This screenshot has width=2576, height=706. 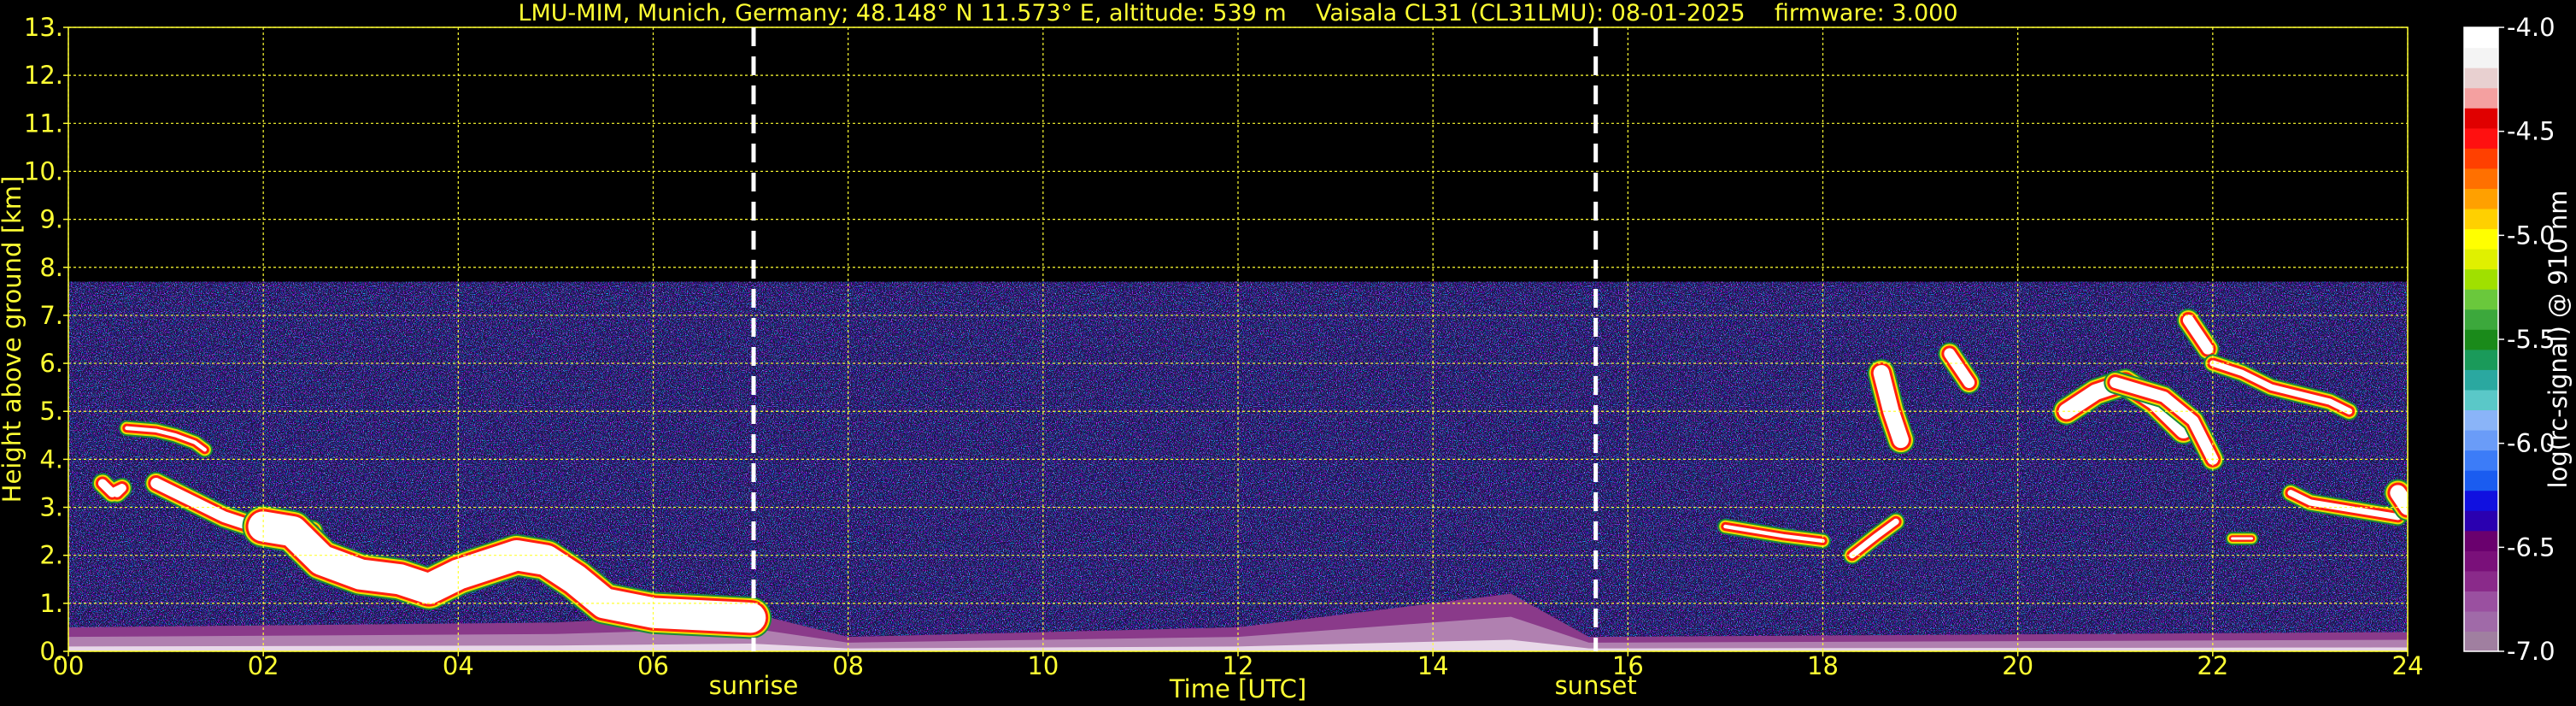 I want to click on colorbar-label: log(rc-signal) @ 910 nm, so click(x=2558, y=340).